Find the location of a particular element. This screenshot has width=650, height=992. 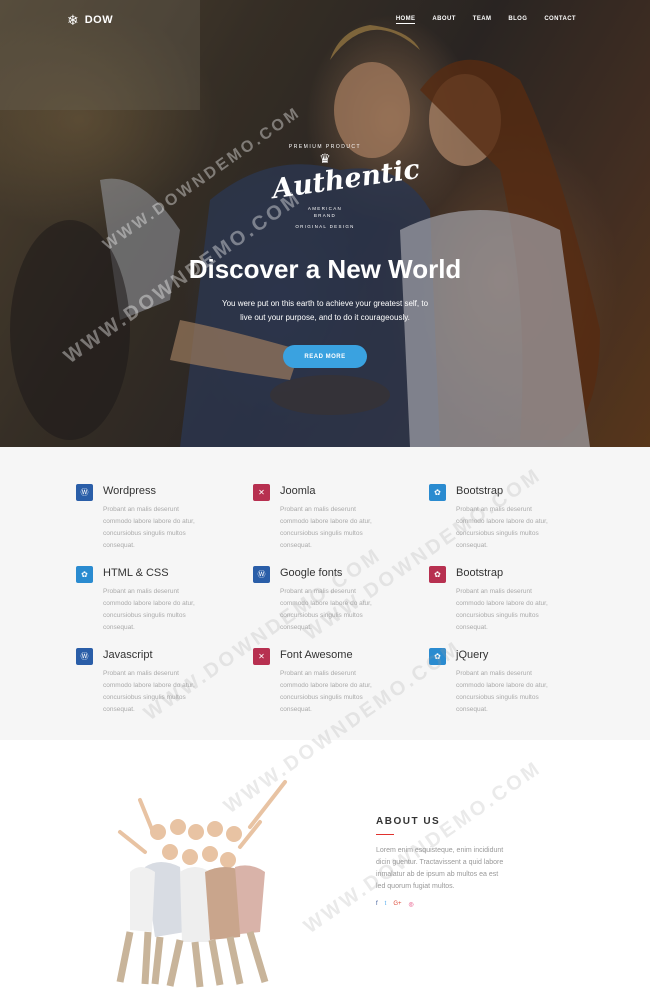

nav-item-home: HOME is located at coordinates (405, 20).